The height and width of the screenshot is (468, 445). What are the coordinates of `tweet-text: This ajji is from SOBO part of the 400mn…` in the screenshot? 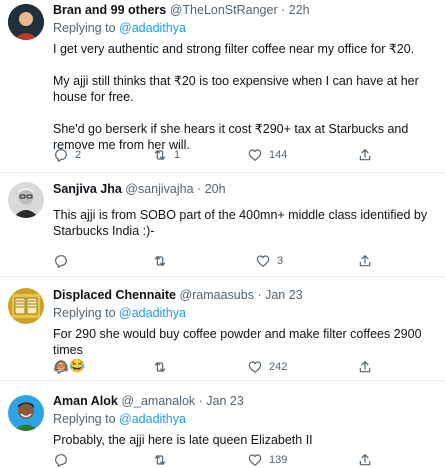 It's located at (245, 223).